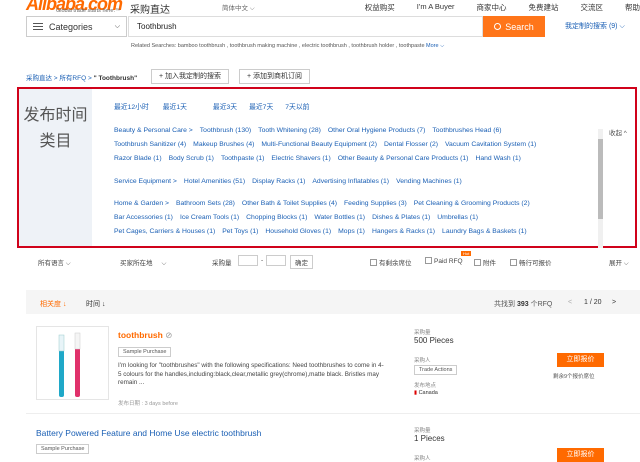  Describe the element at coordinates (305, 26) in the screenshot. I see `search-input: Toothbrush` at that location.